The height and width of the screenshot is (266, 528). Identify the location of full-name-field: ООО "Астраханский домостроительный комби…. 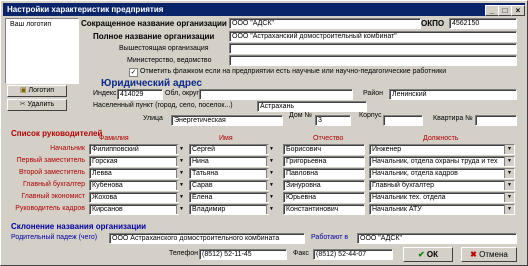
(373, 36).